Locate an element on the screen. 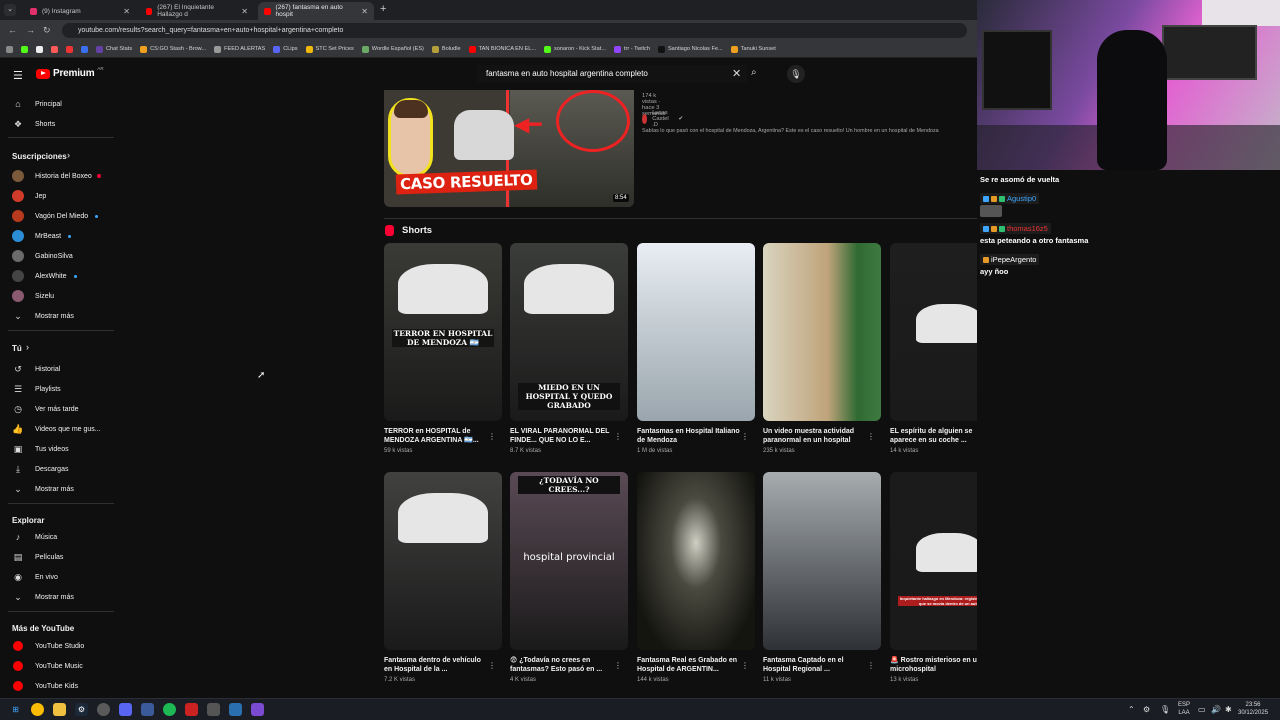  sidebar-item-music: ♪ Música is located at coordinates (62, 537).